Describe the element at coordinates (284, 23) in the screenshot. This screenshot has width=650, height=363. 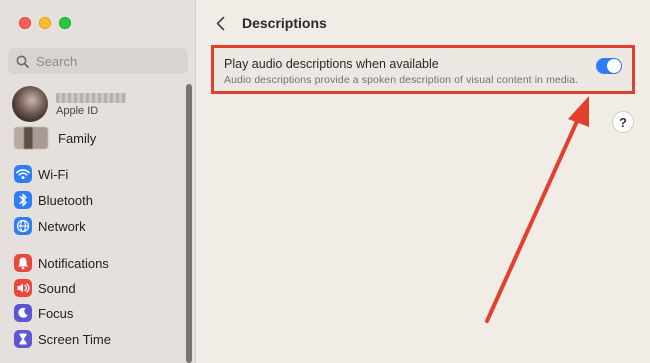
I see `page-title: Descriptions` at that location.